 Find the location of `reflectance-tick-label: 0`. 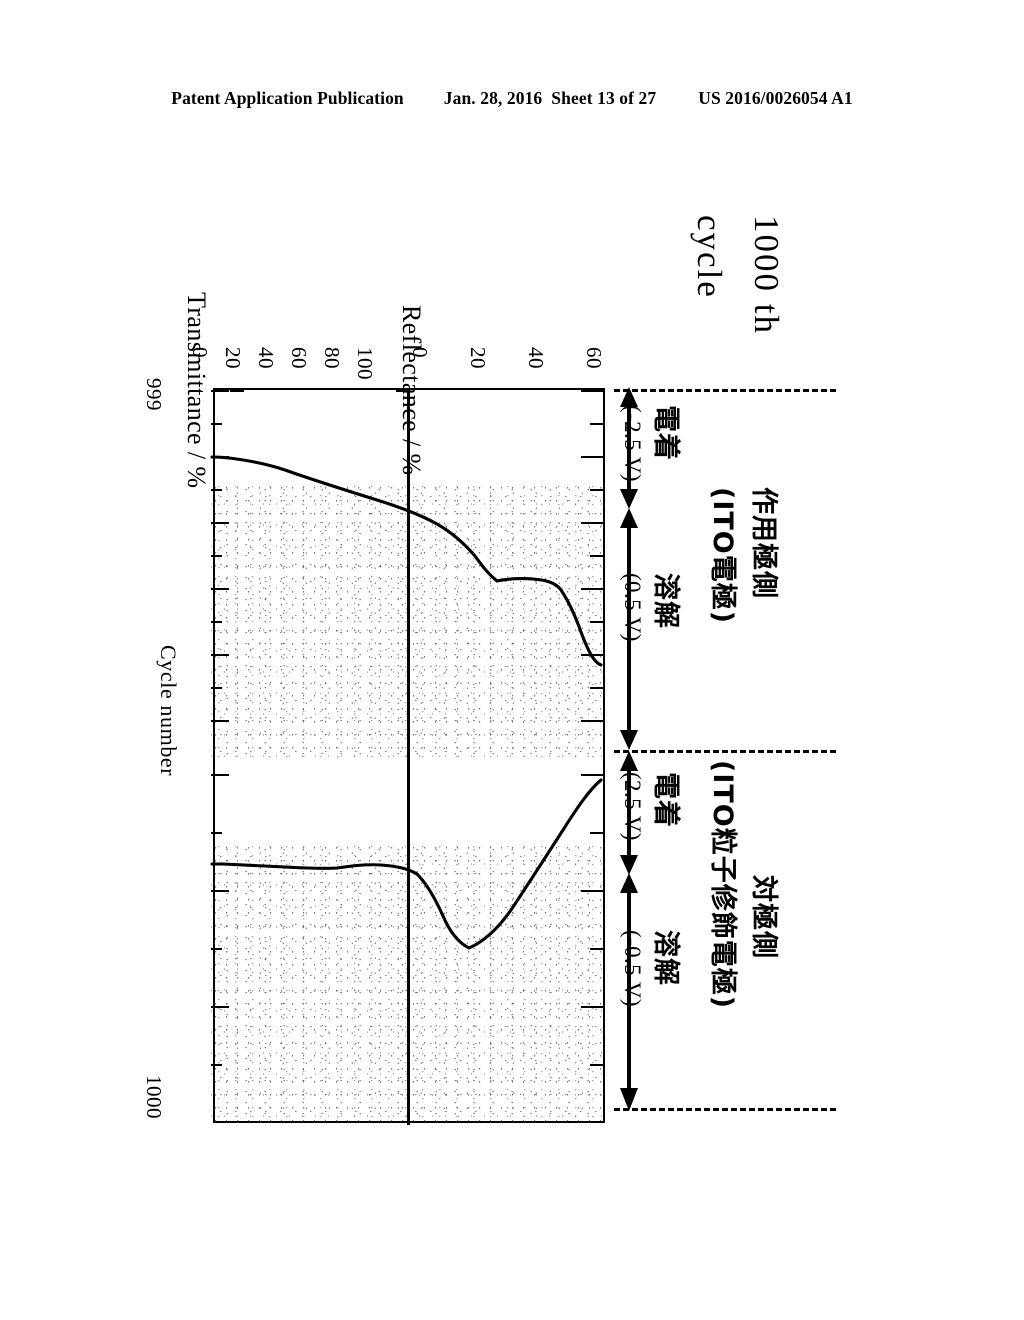

reflectance-tick-label: 0 is located at coordinates (420, 352).